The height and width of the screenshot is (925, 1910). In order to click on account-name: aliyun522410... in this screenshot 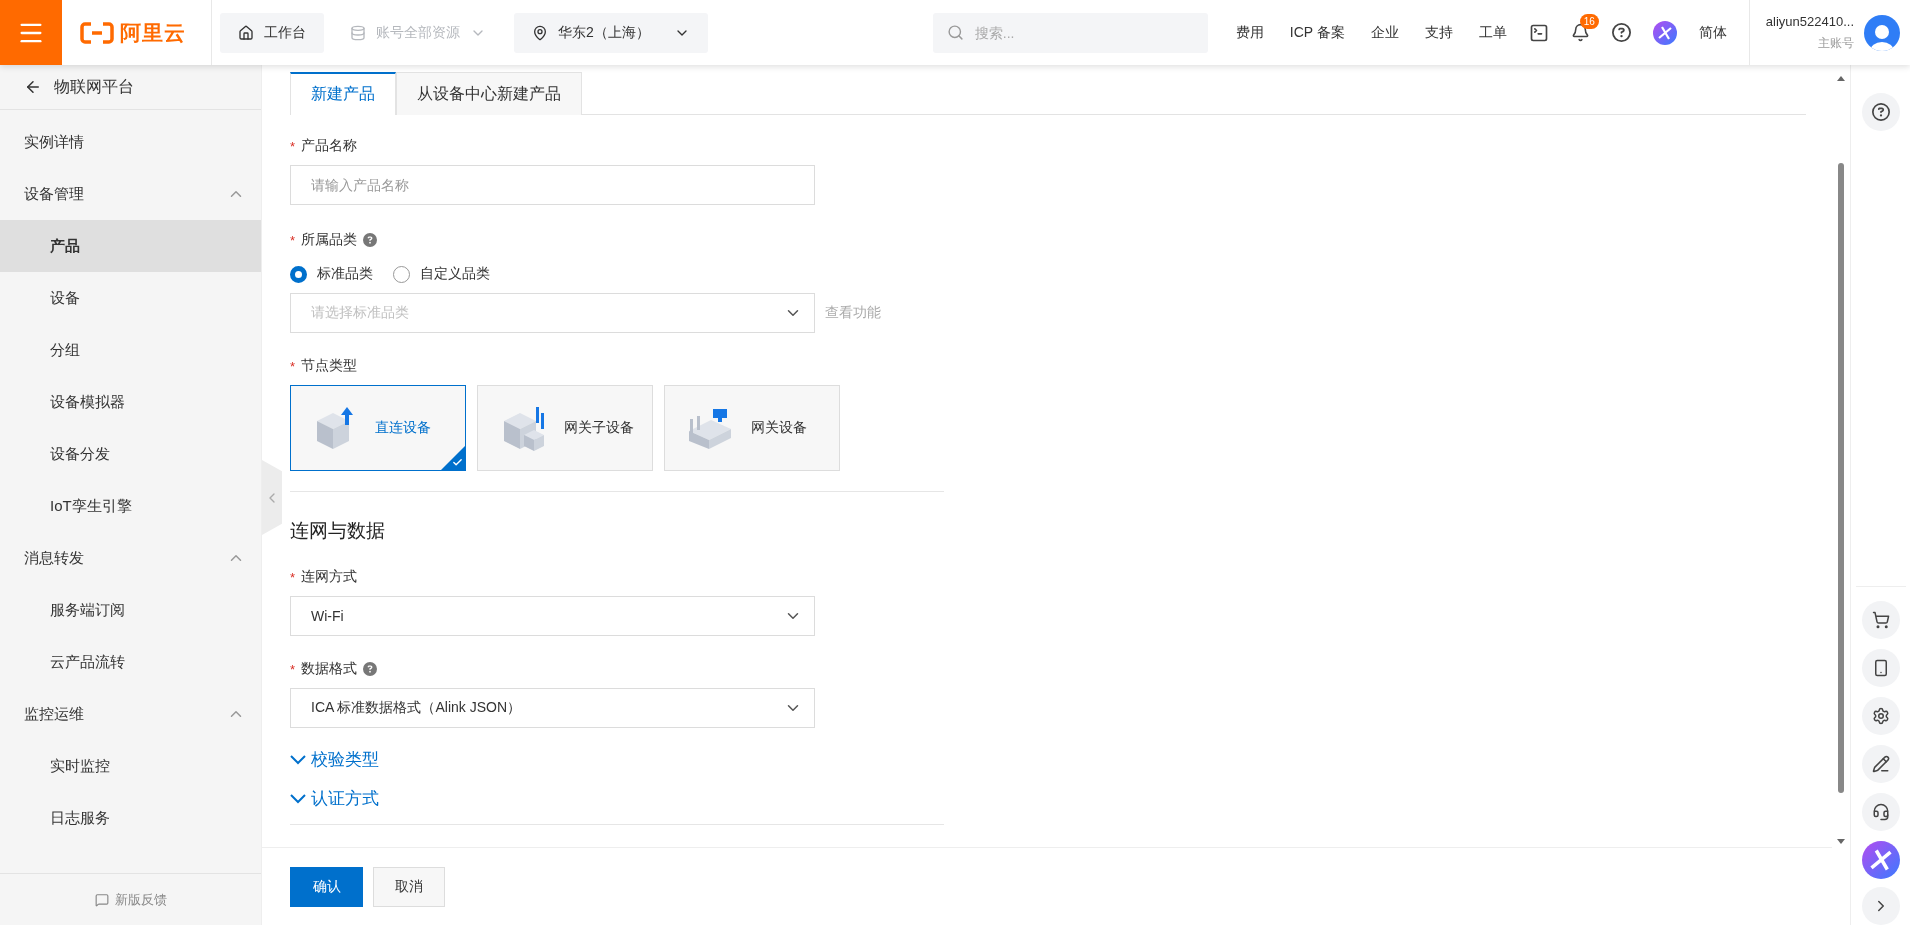, I will do `click(1809, 21)`.